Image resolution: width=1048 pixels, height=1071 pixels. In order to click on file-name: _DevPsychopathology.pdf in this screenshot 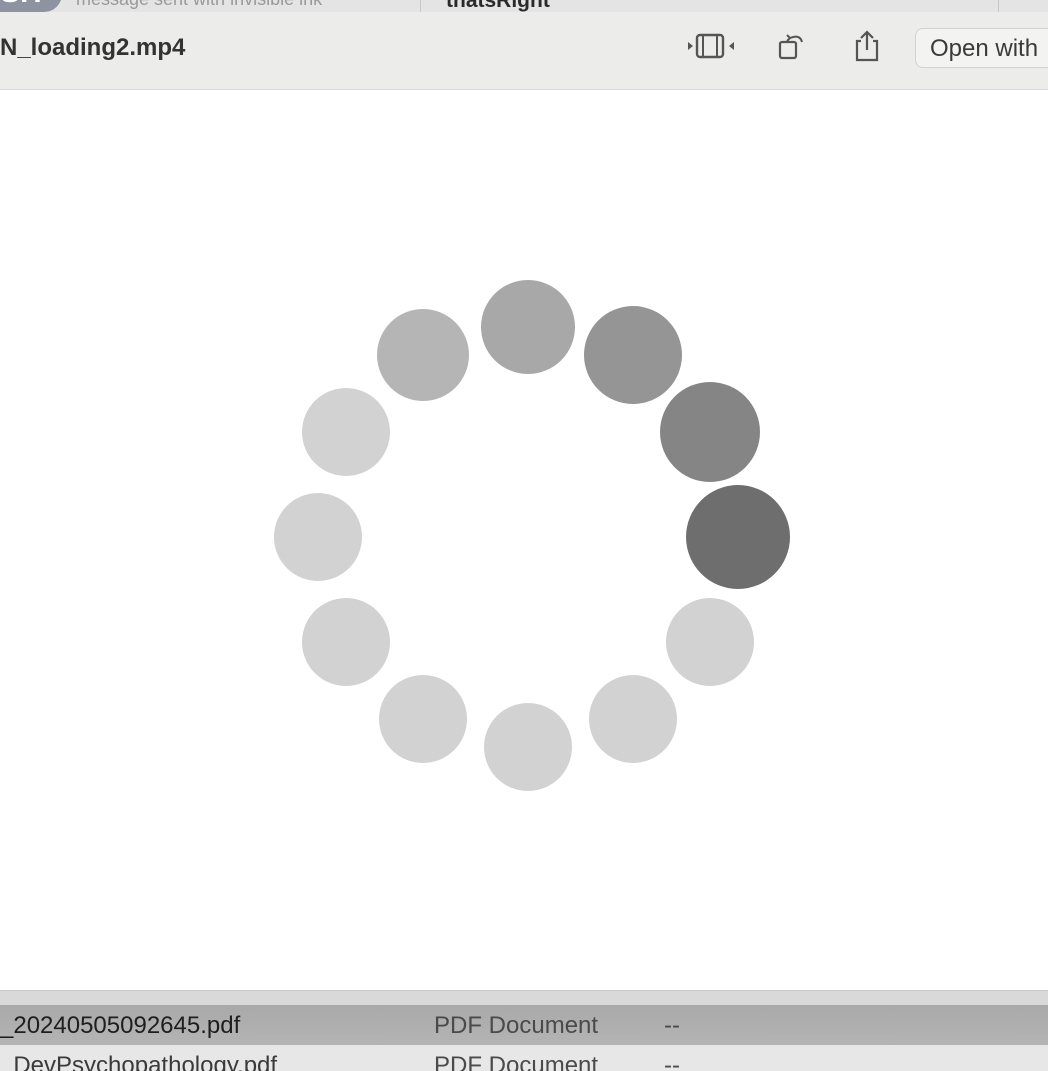, I will do `click(139, 1061)`.